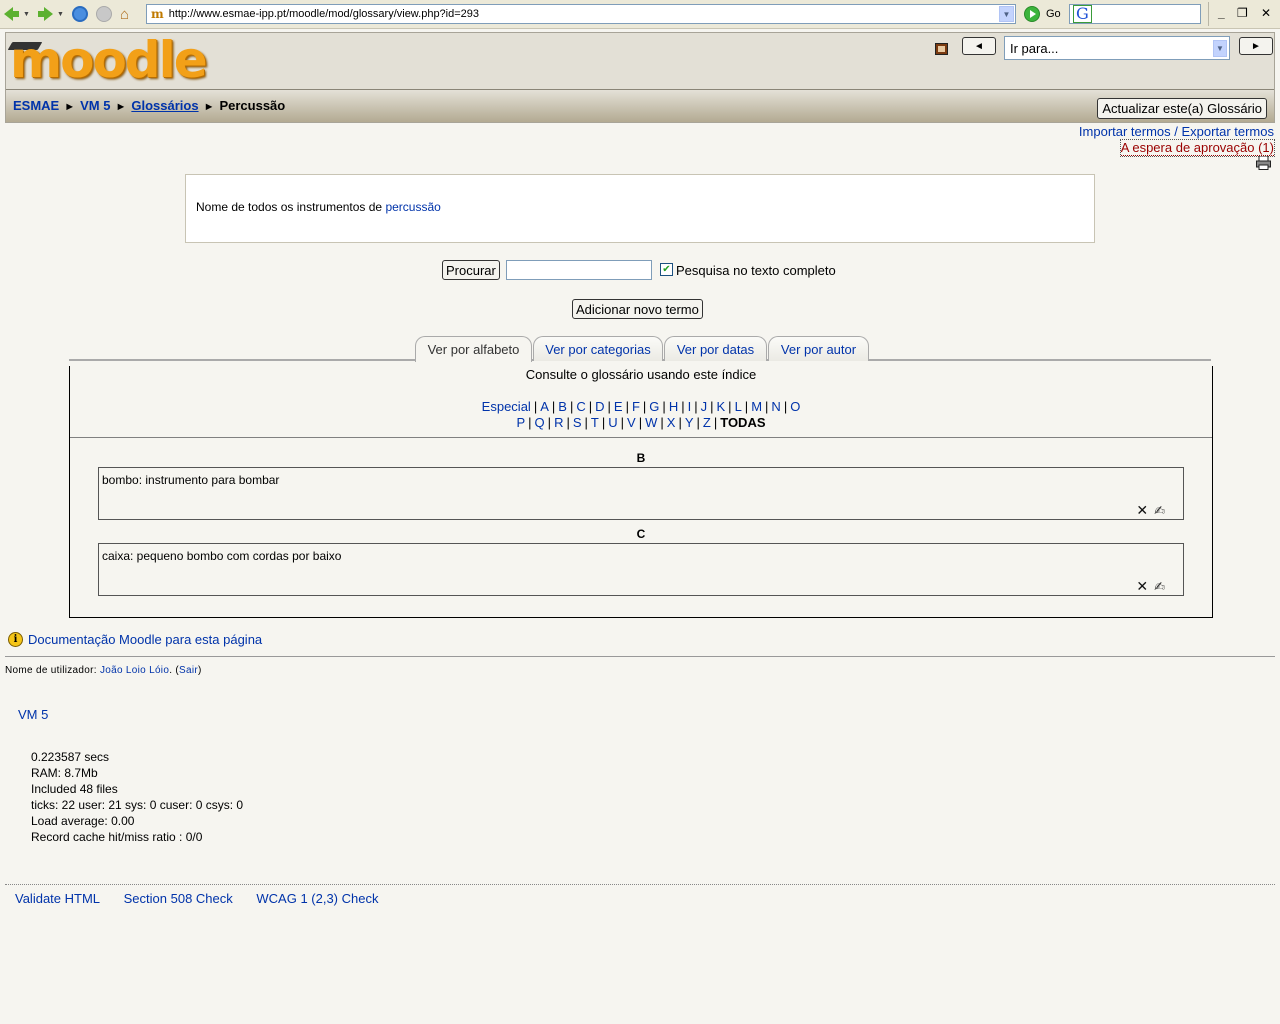 The height and width of the screenshot is (1024, 1280). What do you see at coordinates (104, 14) in the screenshot?
I see `stop-button` at bounding box center [104, 14].